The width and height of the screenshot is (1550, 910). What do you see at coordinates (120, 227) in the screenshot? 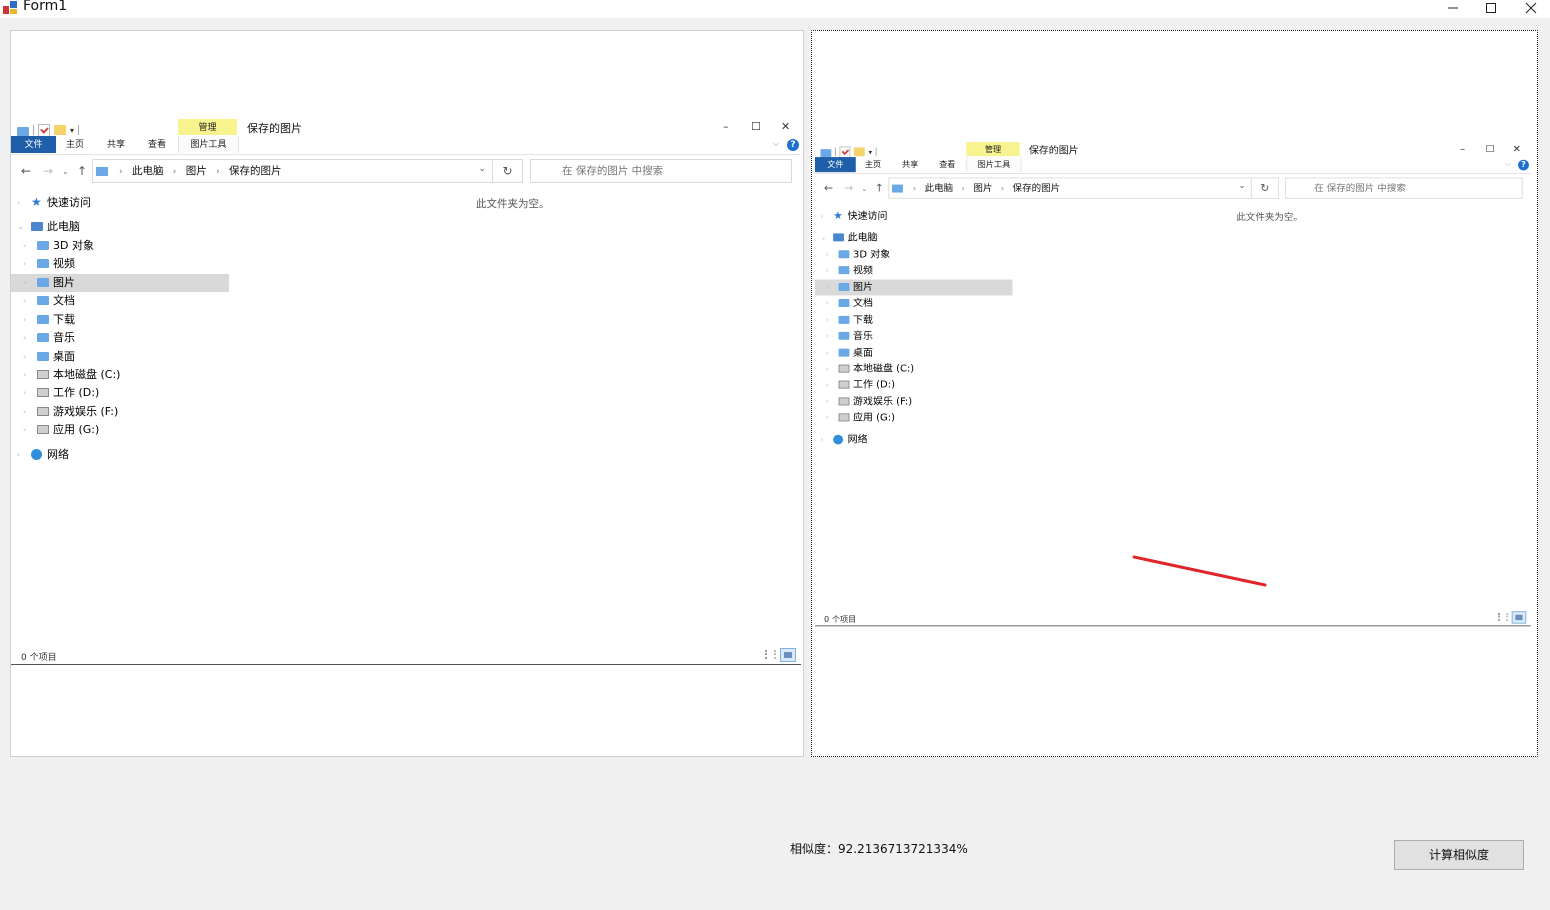
I see `tree-item: ⌄ 此电脑` at bounding box center [120, 227].